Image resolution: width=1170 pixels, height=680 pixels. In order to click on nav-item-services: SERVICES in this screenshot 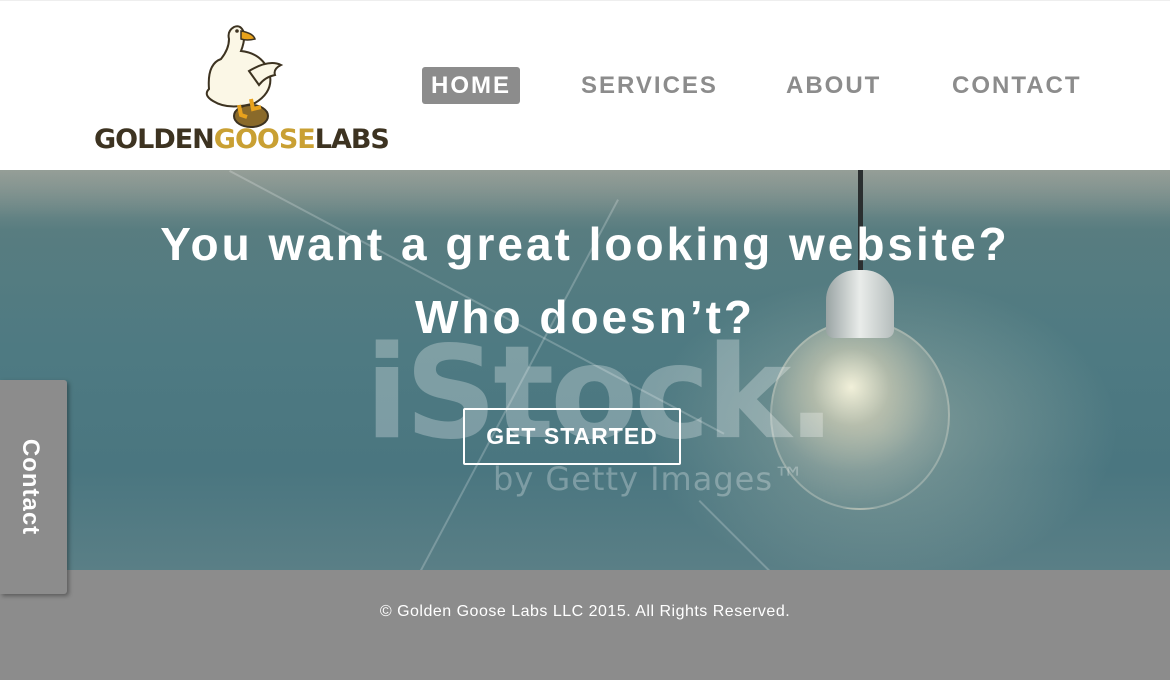, I will do `click(649, 85)`.